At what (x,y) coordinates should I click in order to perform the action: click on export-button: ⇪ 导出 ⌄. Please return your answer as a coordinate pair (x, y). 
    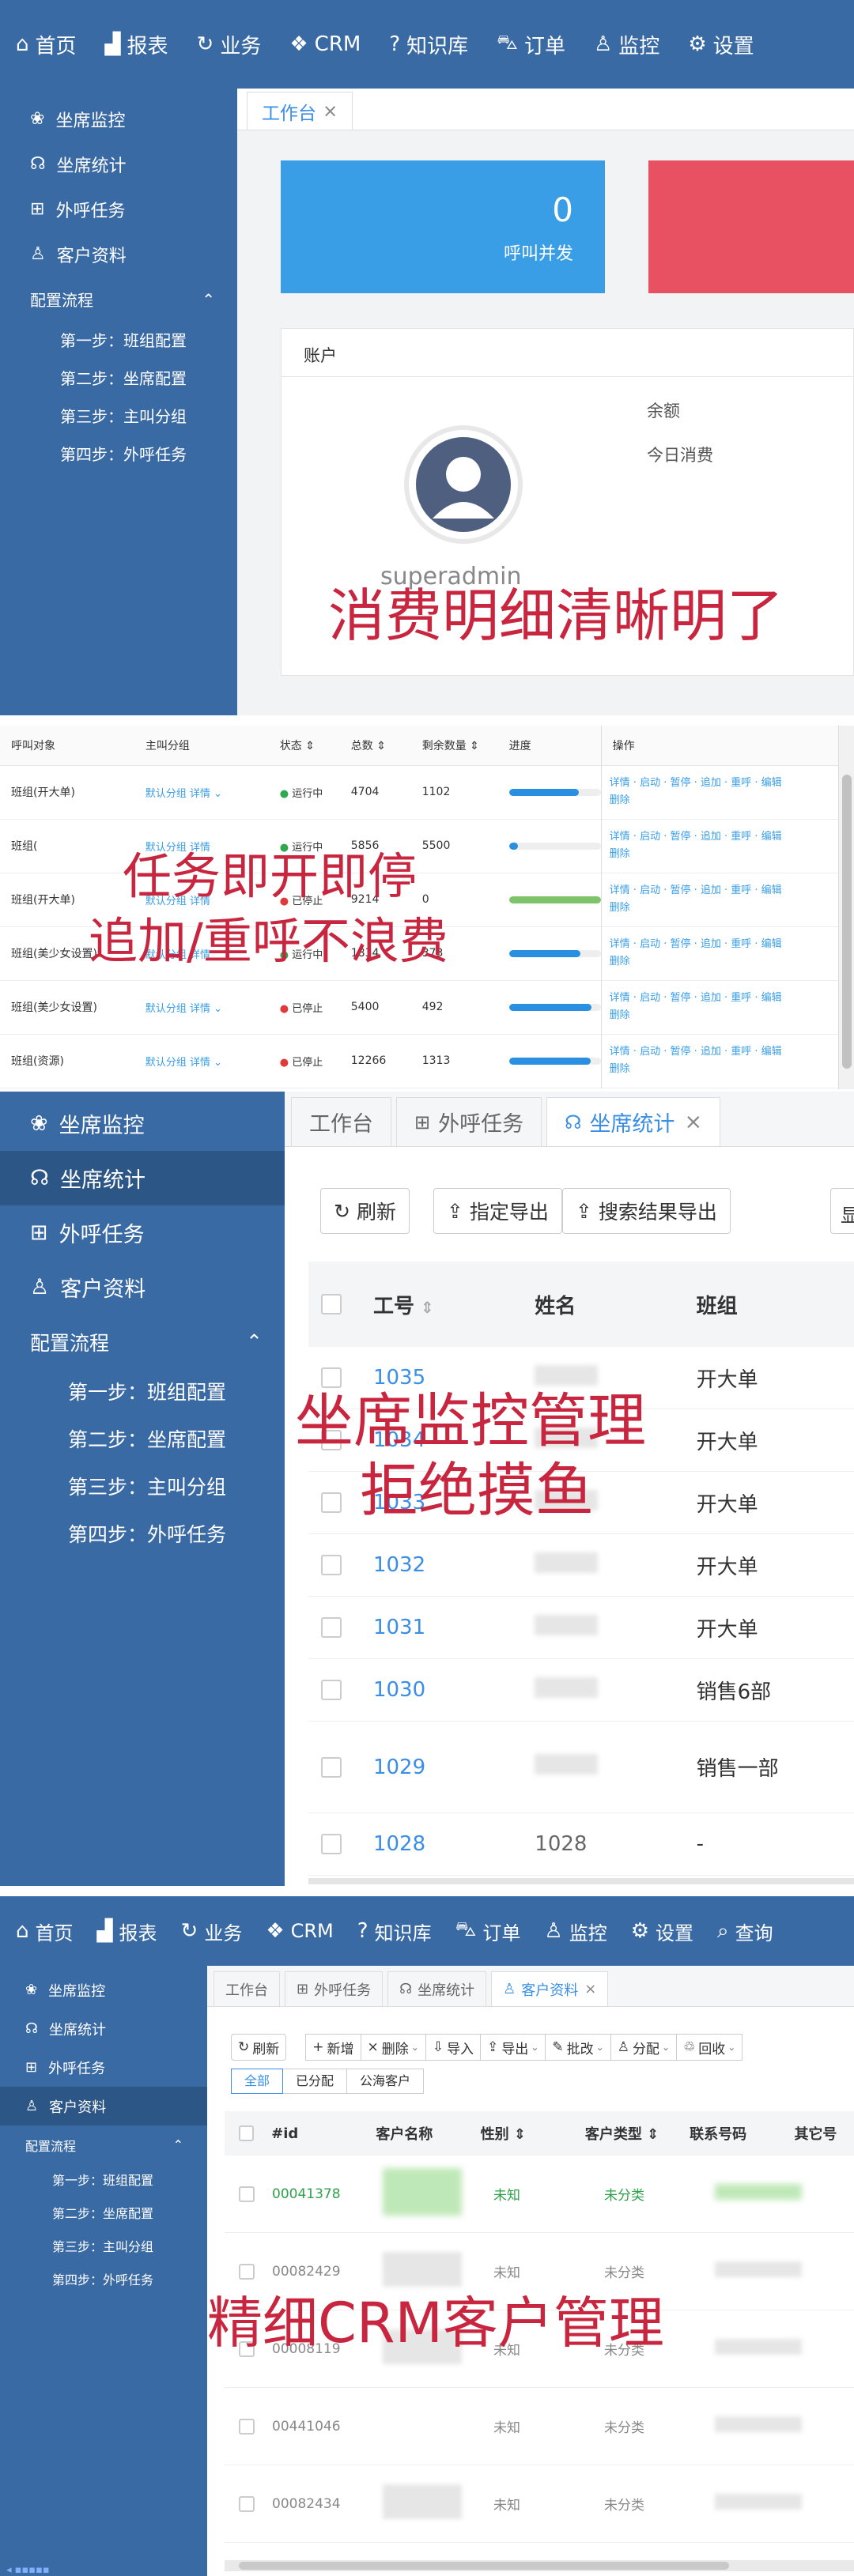
    Looking at the image, I should click on (514, 2047).